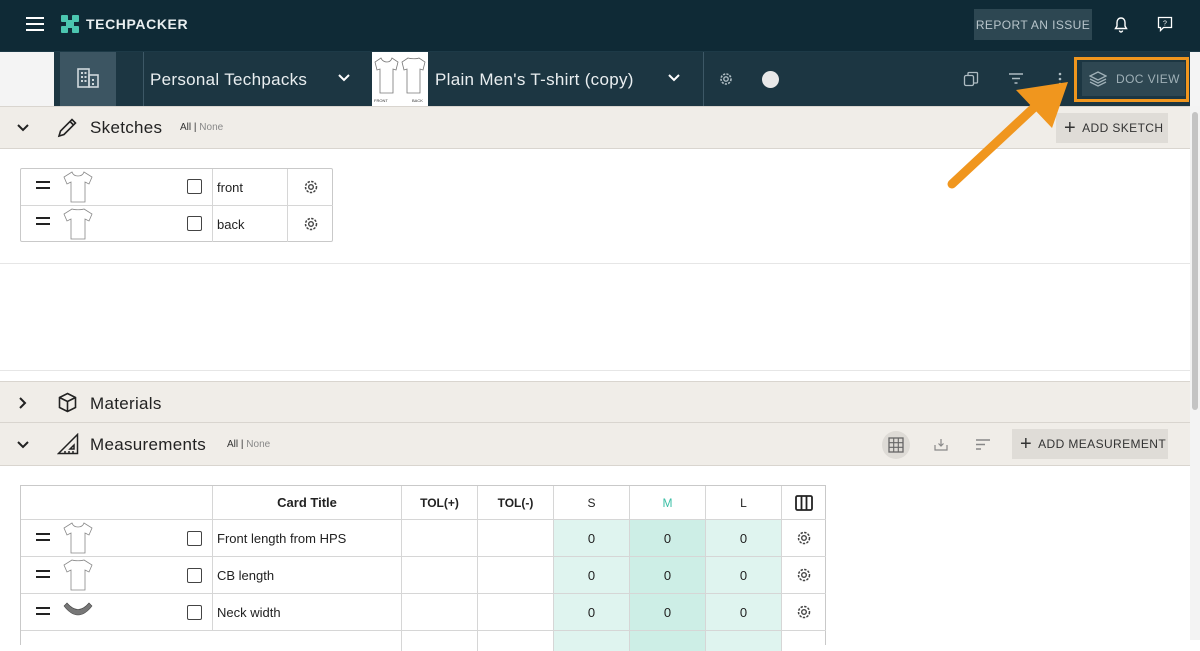 This screenshot has width=1200, height=651. I want to click on grid-icon, so click(896, 445).